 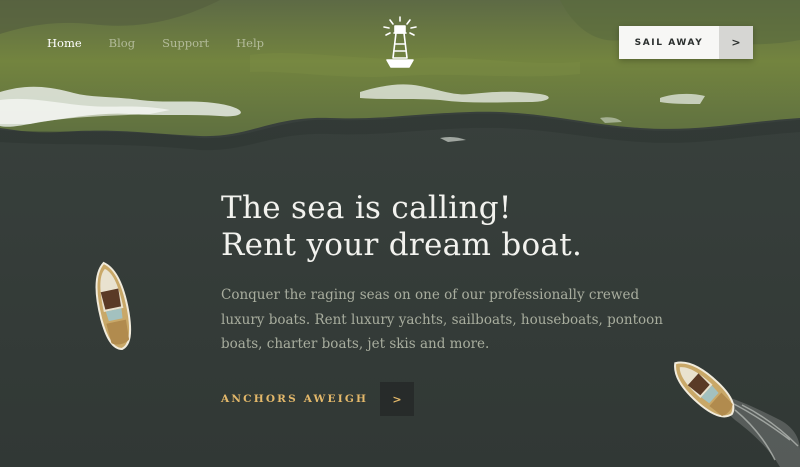 I want to click on nav-item-support: Support, so click(x=185, y=43).